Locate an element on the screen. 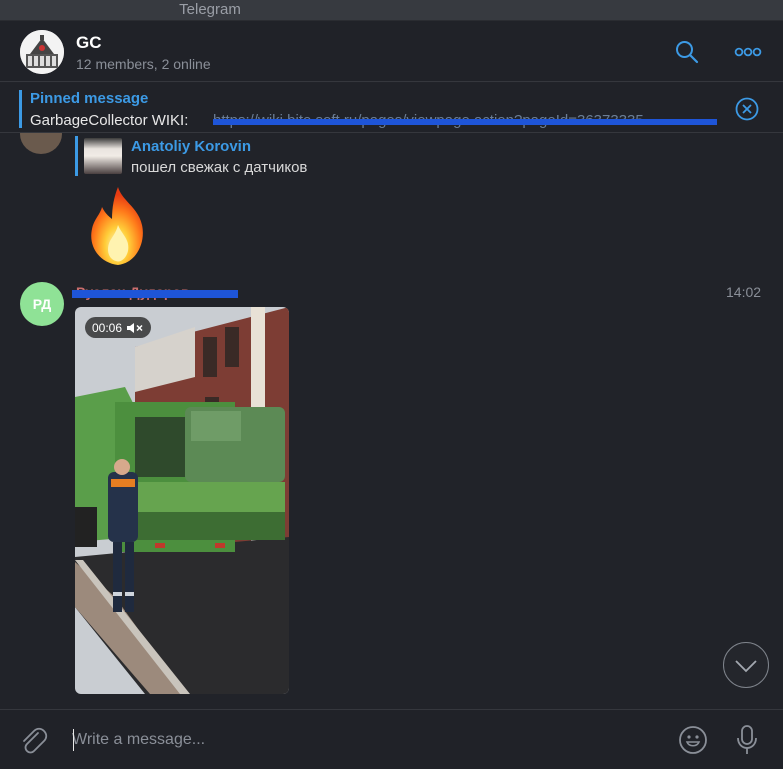 This screenshot has height=769, width=783. attach-button is located at coordinates (33, 740).